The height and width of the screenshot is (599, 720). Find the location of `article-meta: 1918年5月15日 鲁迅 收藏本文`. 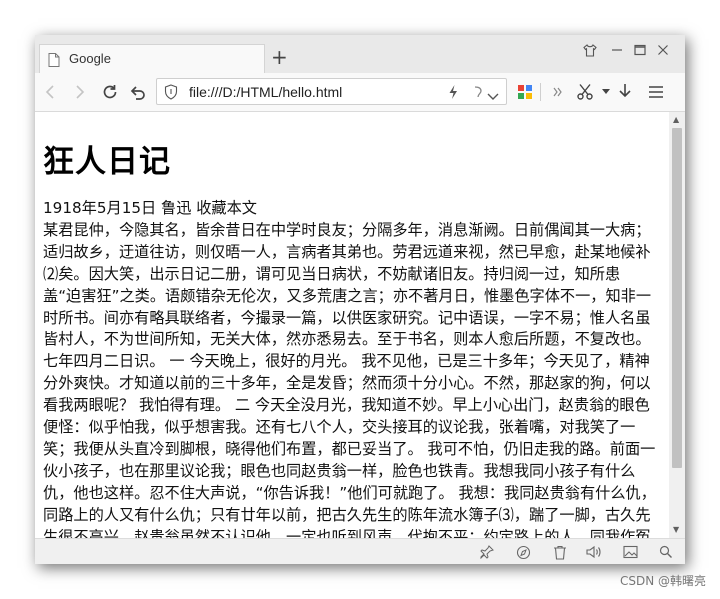

article-meta: 1918年5月15日 鲁迅 收藏本文 is located at coordinates (150, 208).